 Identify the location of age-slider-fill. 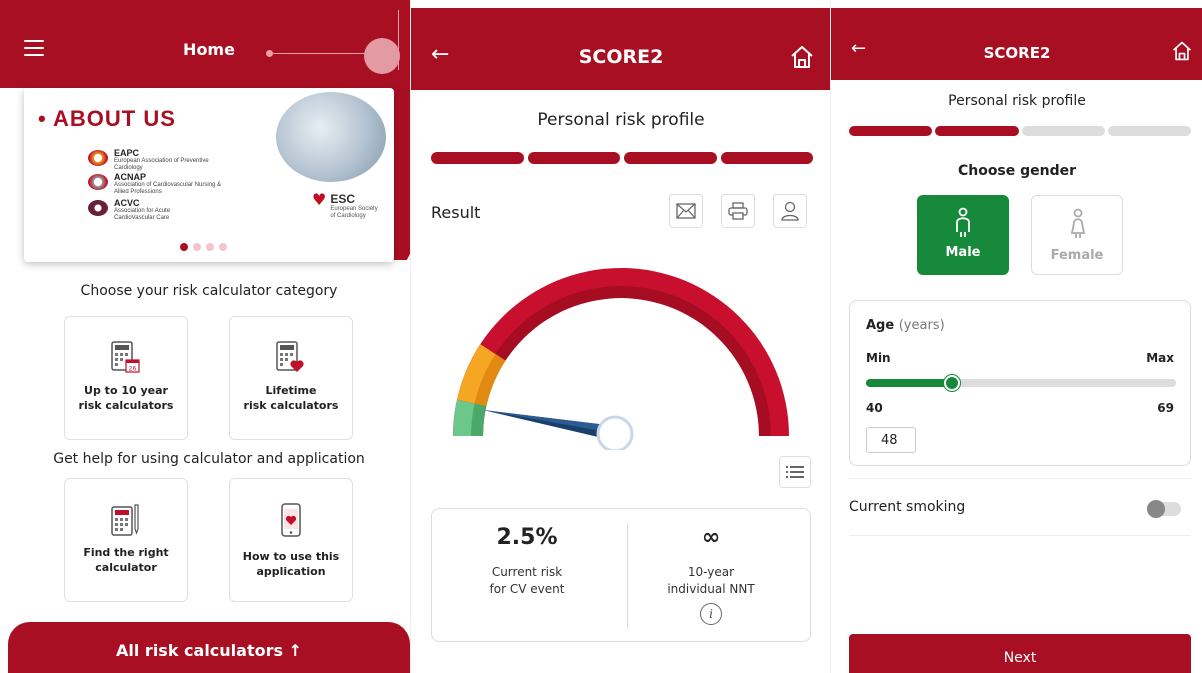
(909, 383).